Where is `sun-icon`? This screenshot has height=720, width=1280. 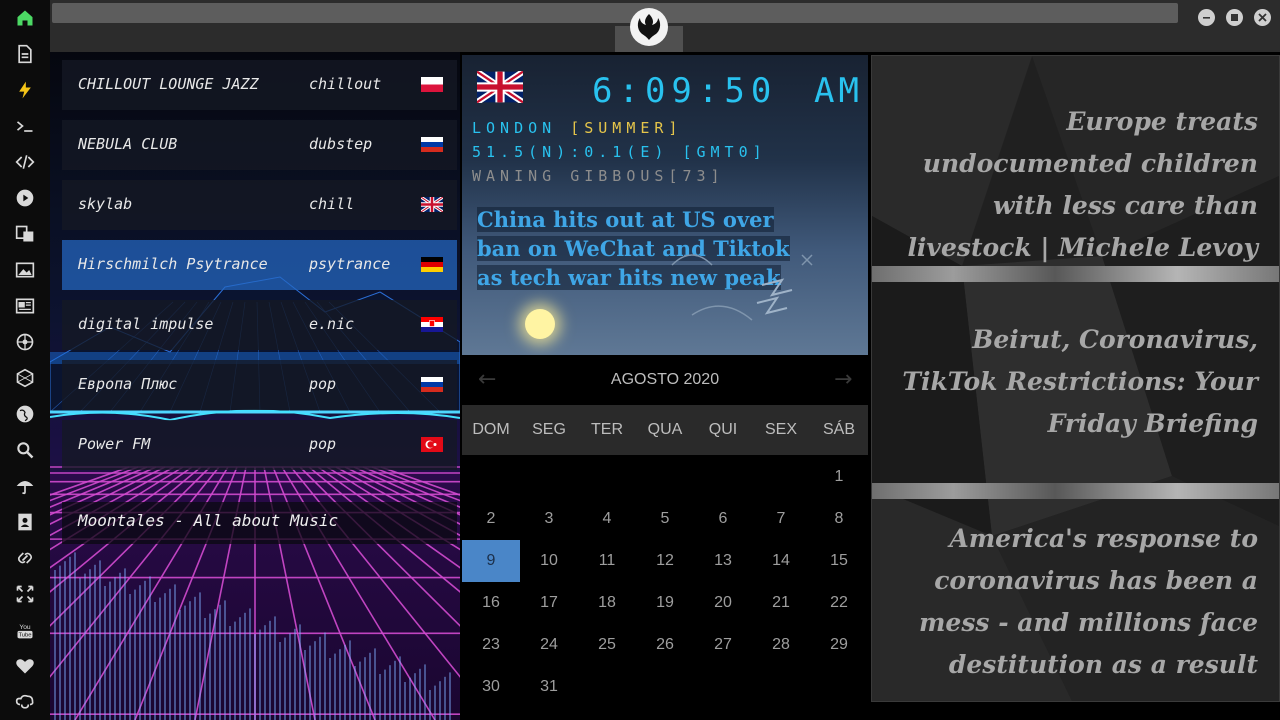 sun-icon is located at coordinates (540, 324).